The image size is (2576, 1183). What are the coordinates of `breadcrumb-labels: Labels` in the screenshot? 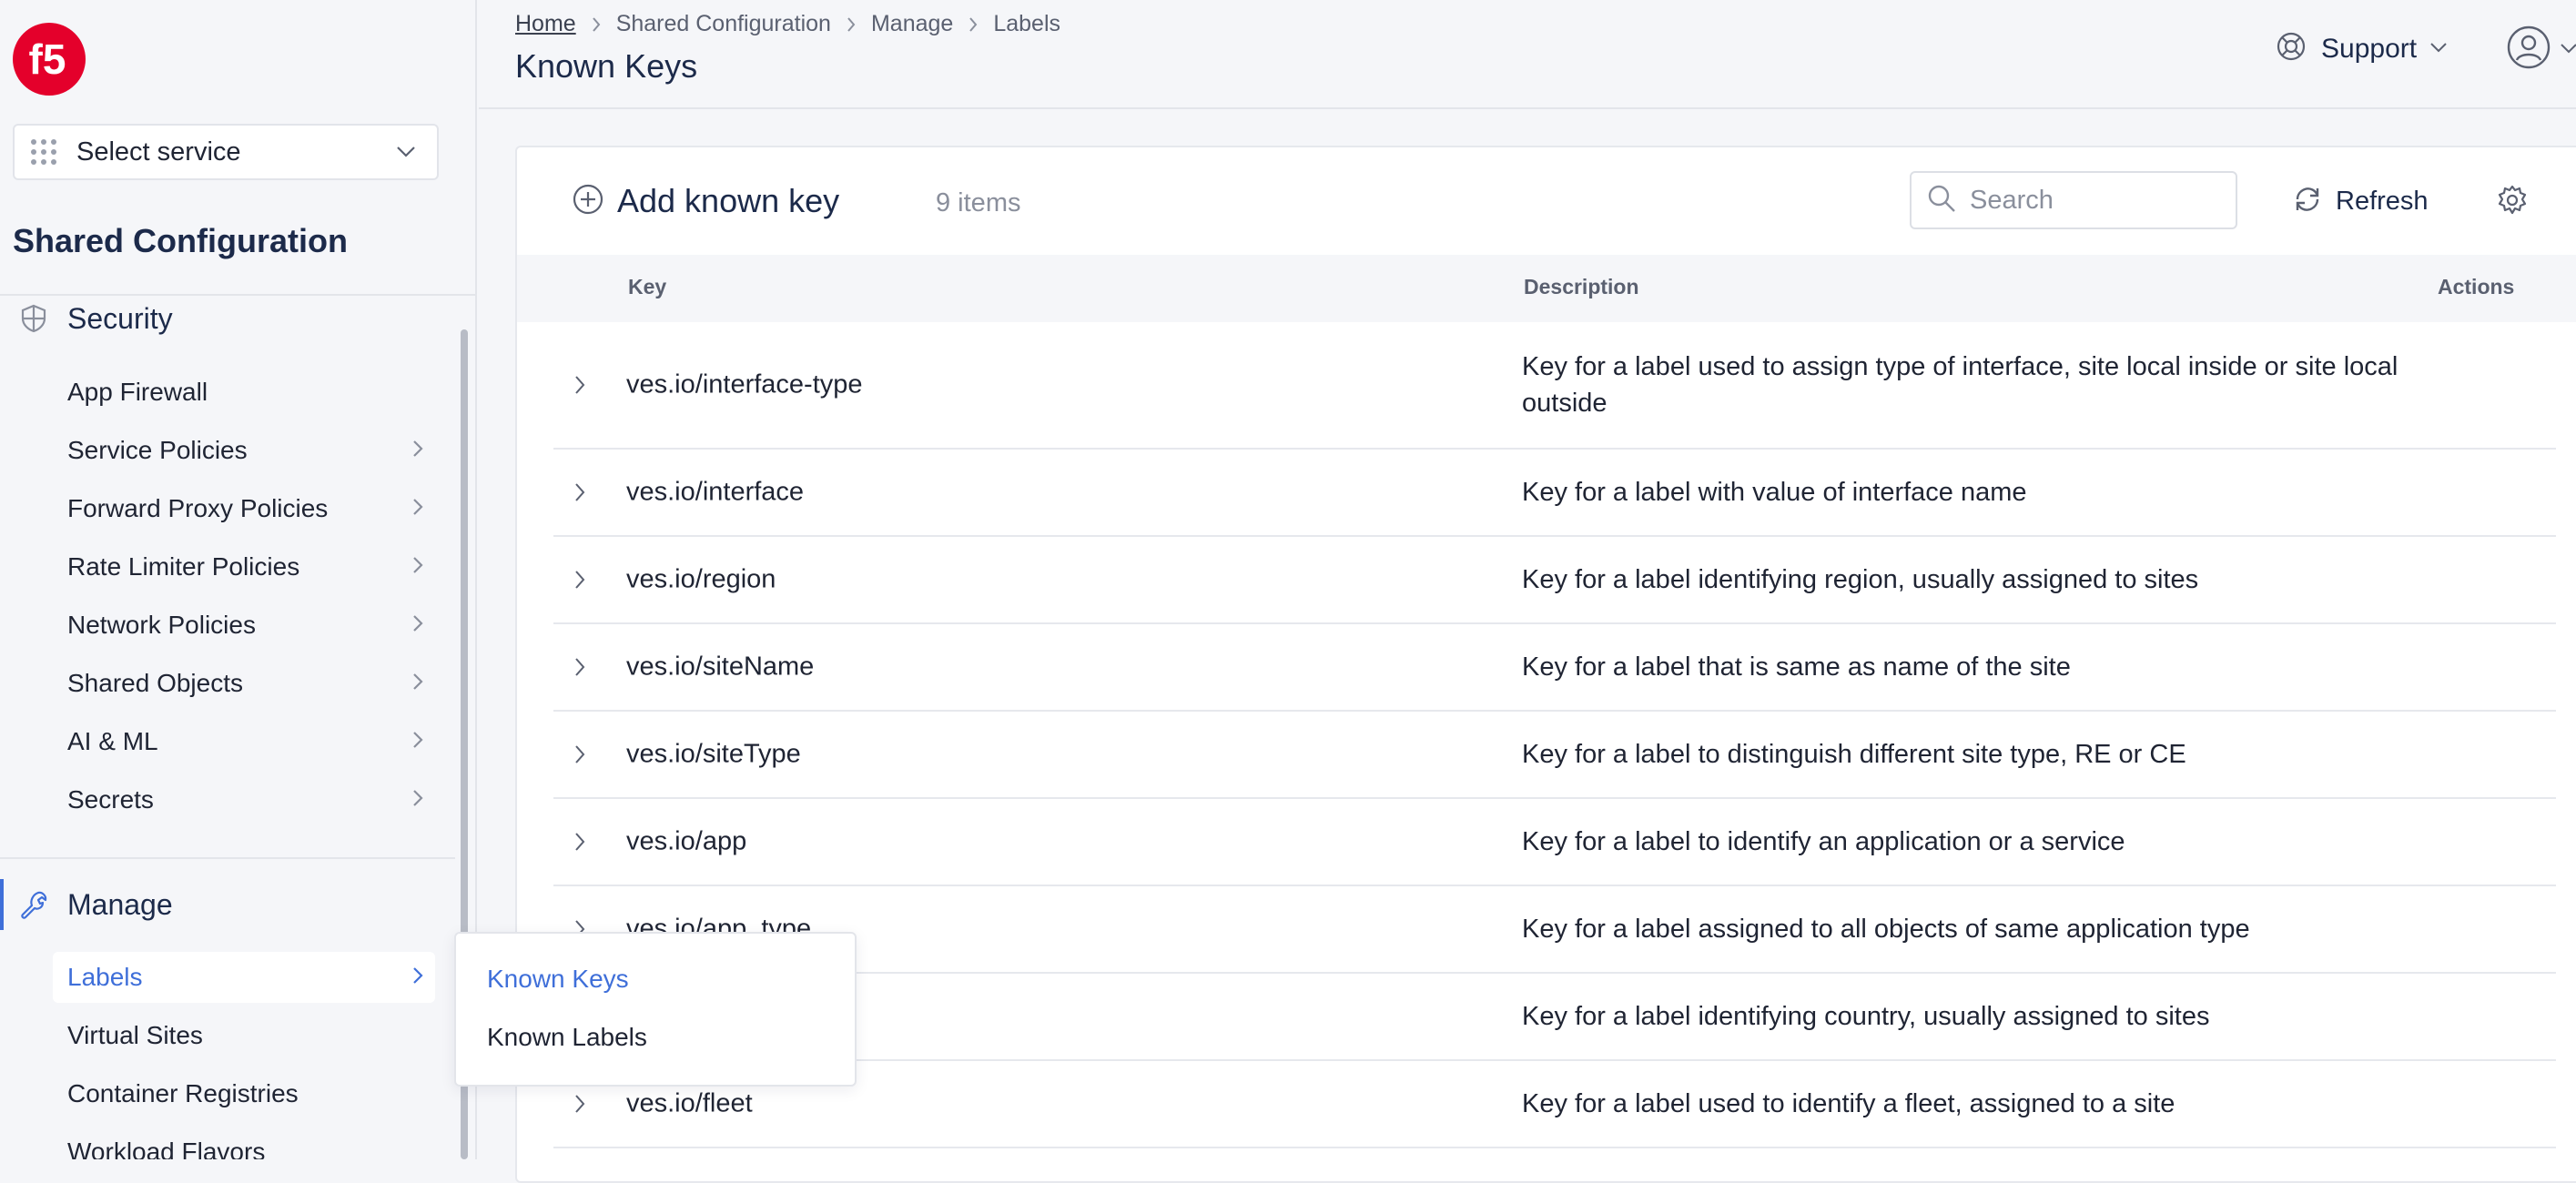 It's located at (1026, 23).